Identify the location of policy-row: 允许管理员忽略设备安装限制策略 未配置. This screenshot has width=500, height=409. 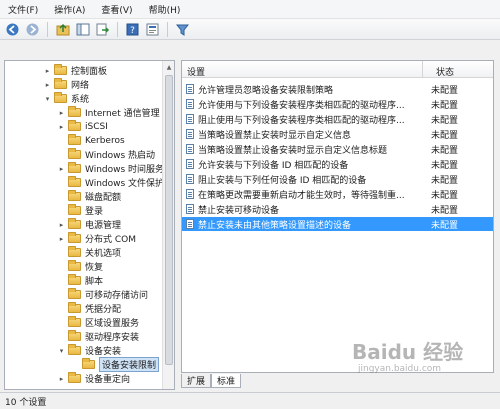
(337, 89).